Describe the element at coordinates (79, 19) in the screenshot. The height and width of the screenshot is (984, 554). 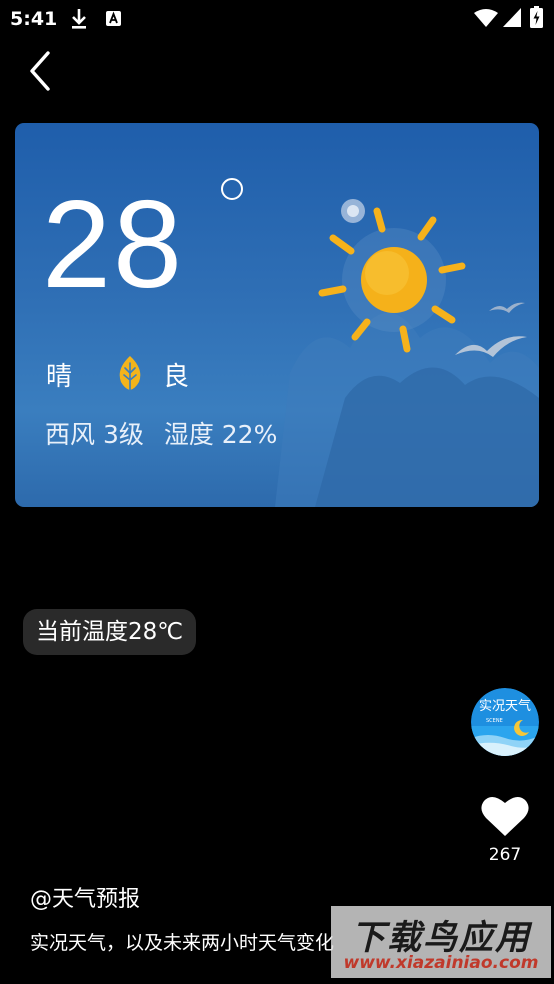
I see `download-icon` at that location.